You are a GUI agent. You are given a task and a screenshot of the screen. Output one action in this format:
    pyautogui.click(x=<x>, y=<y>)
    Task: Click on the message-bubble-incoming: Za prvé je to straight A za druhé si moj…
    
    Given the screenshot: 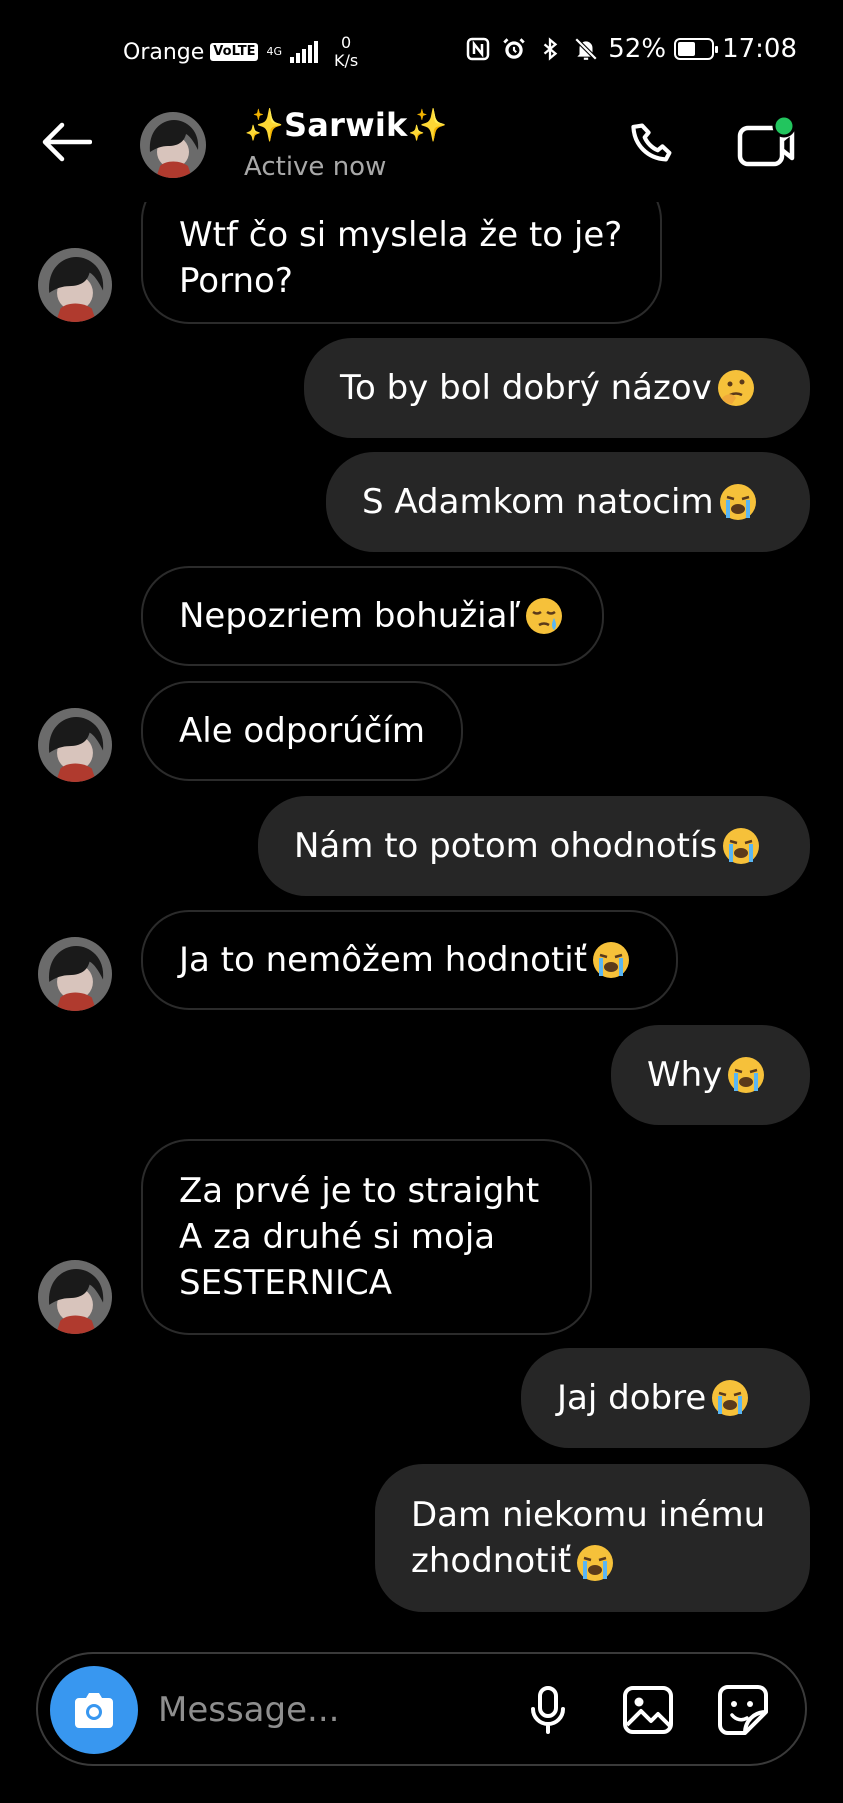 What is the action you would take?
    pyautogui.click(x=366, y=1237)
    